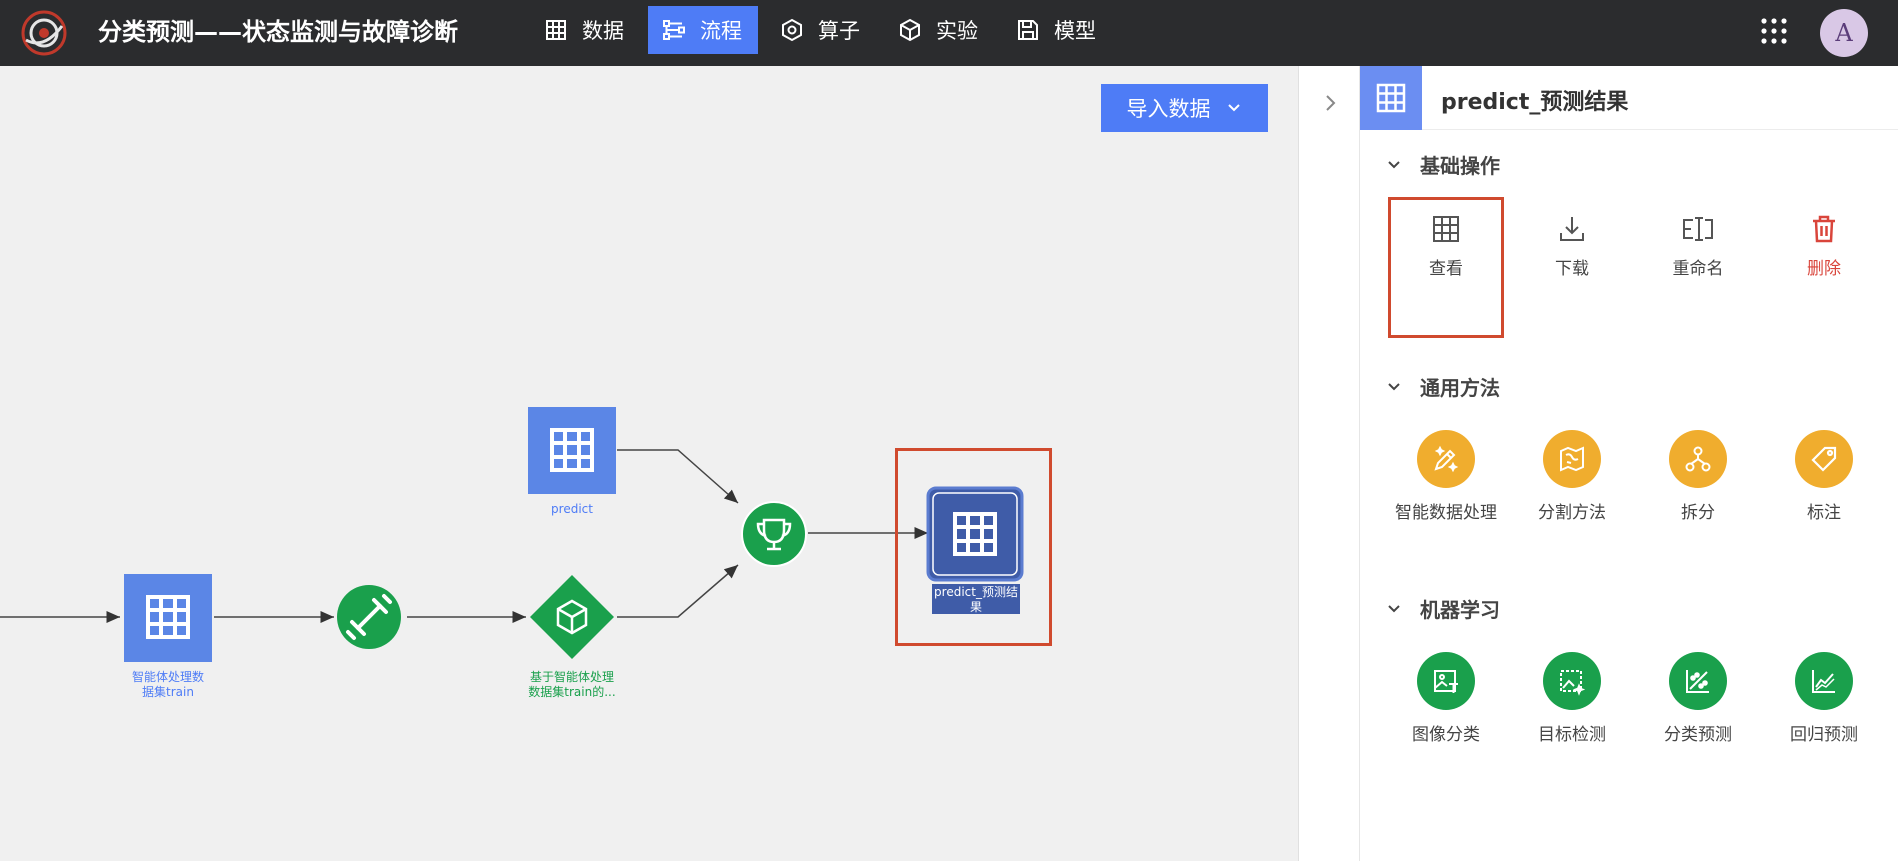 The height and width of the screenshot is (861, 1898). I want to click on section-title-label: 通用方法, so click(1460, 388).